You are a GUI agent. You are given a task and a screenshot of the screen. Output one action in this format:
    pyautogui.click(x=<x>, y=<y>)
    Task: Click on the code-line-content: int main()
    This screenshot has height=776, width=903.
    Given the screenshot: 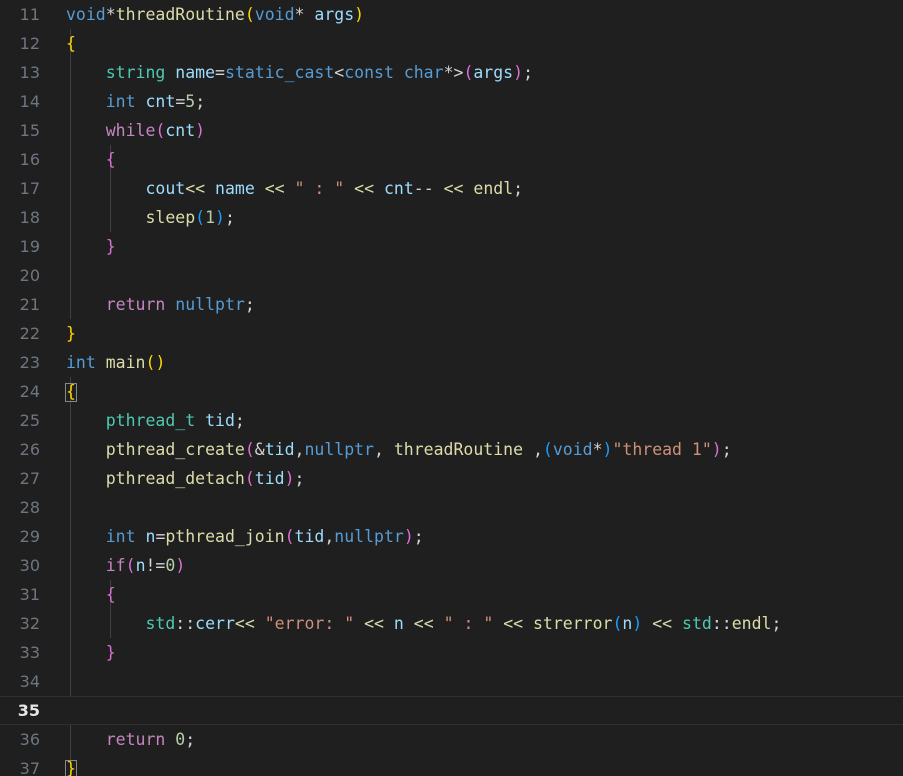 What is the action you would take?
    pyautogui.click(x=482, y=362)
    